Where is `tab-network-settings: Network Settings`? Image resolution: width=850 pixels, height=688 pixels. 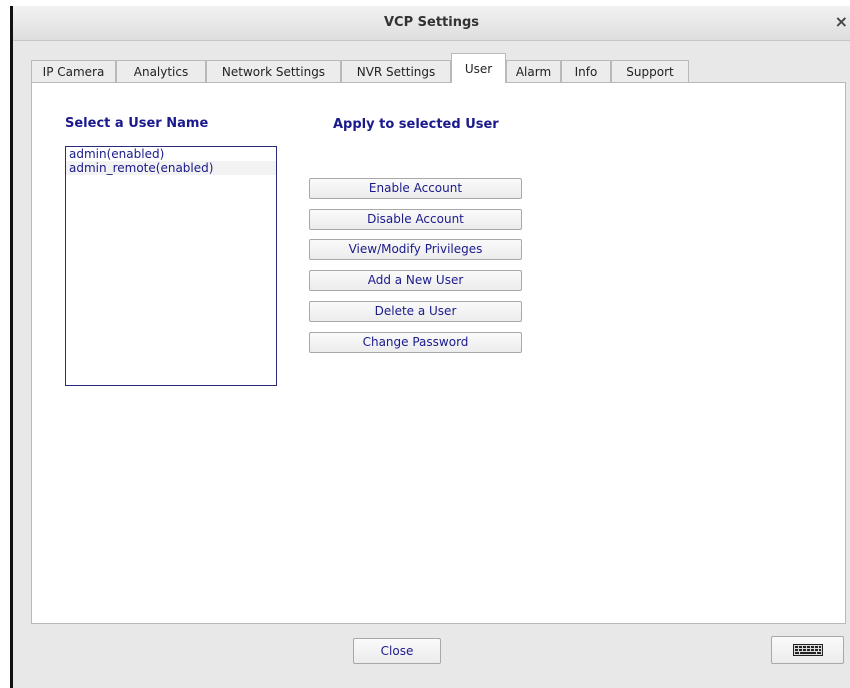 tab-network-settings: Network Settings is located at coordinates (273, 71).